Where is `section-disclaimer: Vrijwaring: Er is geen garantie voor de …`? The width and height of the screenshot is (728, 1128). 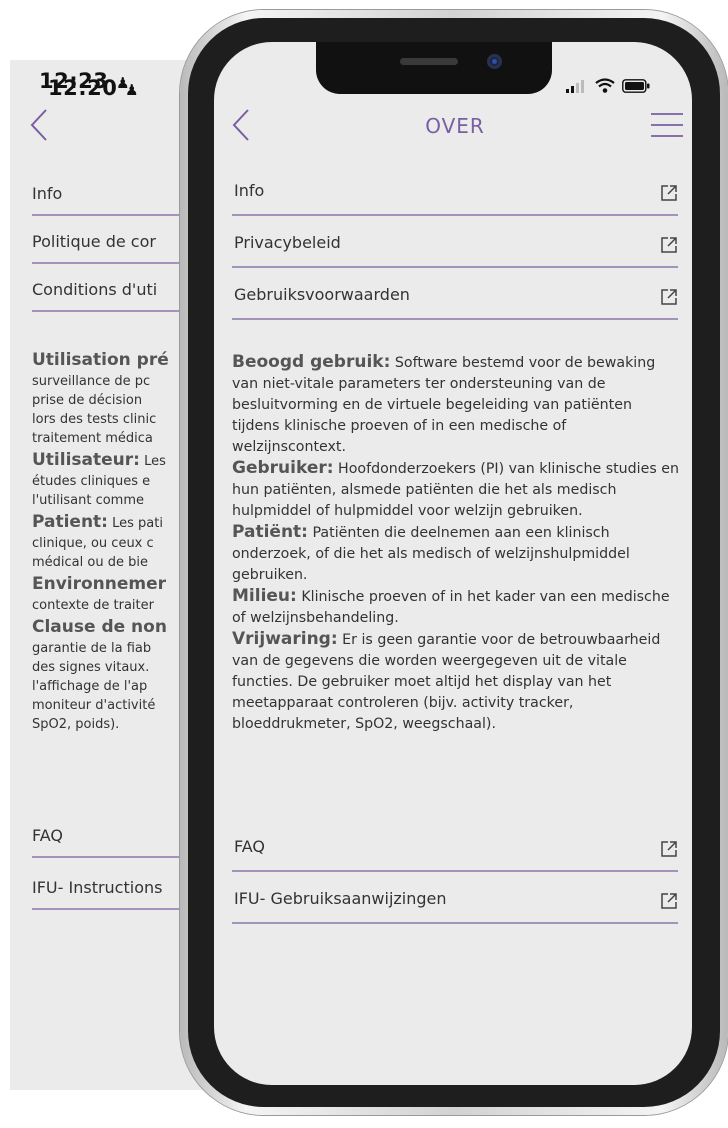 section-disclaimer: Vrijwaring: Er is geen garantie voor de … is located at coordinates (457, 682).